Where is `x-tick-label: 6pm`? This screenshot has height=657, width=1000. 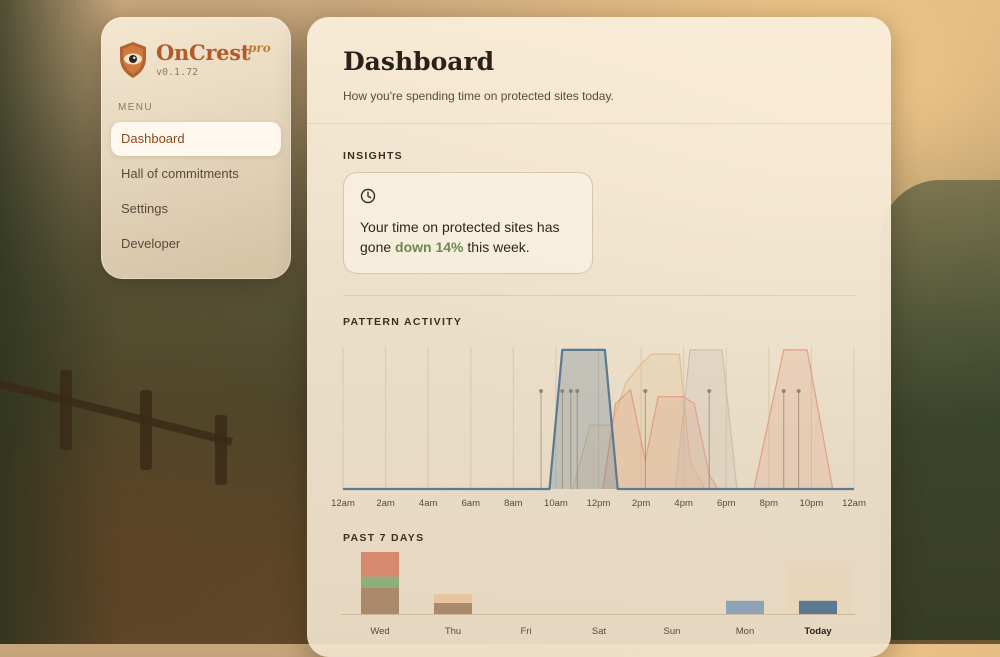
x-tick-label: 6pm is located at coordinates (726, 503).